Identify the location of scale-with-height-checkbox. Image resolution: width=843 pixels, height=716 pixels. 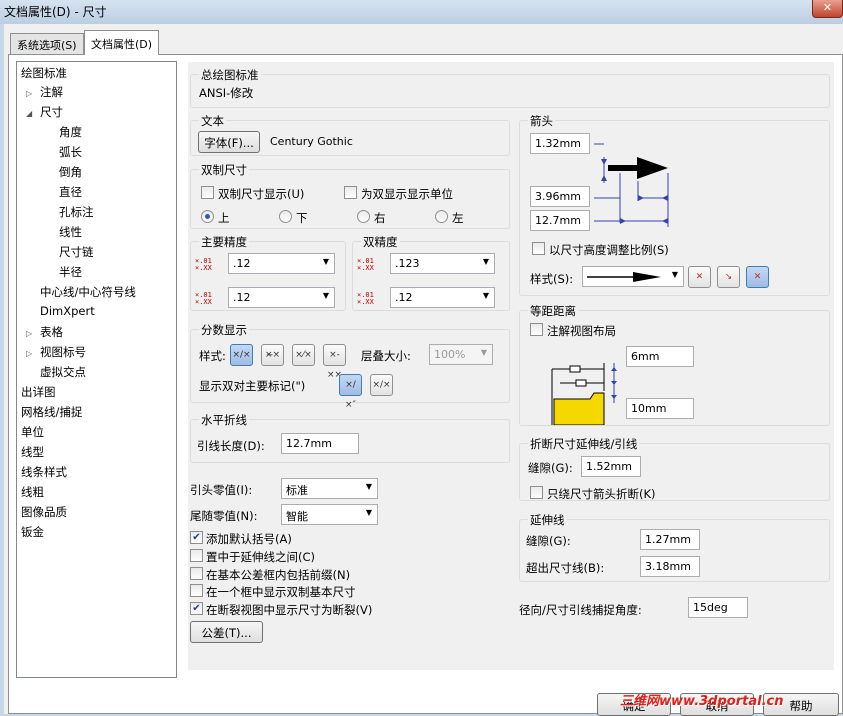
(538, 248).